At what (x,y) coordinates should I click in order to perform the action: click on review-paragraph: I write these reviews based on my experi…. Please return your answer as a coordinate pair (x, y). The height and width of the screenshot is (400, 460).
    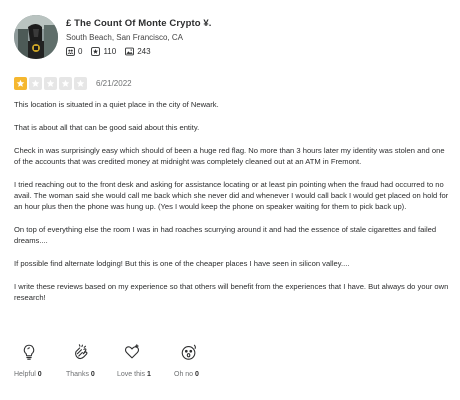
    Looking at the image, I should click on (231, 292).